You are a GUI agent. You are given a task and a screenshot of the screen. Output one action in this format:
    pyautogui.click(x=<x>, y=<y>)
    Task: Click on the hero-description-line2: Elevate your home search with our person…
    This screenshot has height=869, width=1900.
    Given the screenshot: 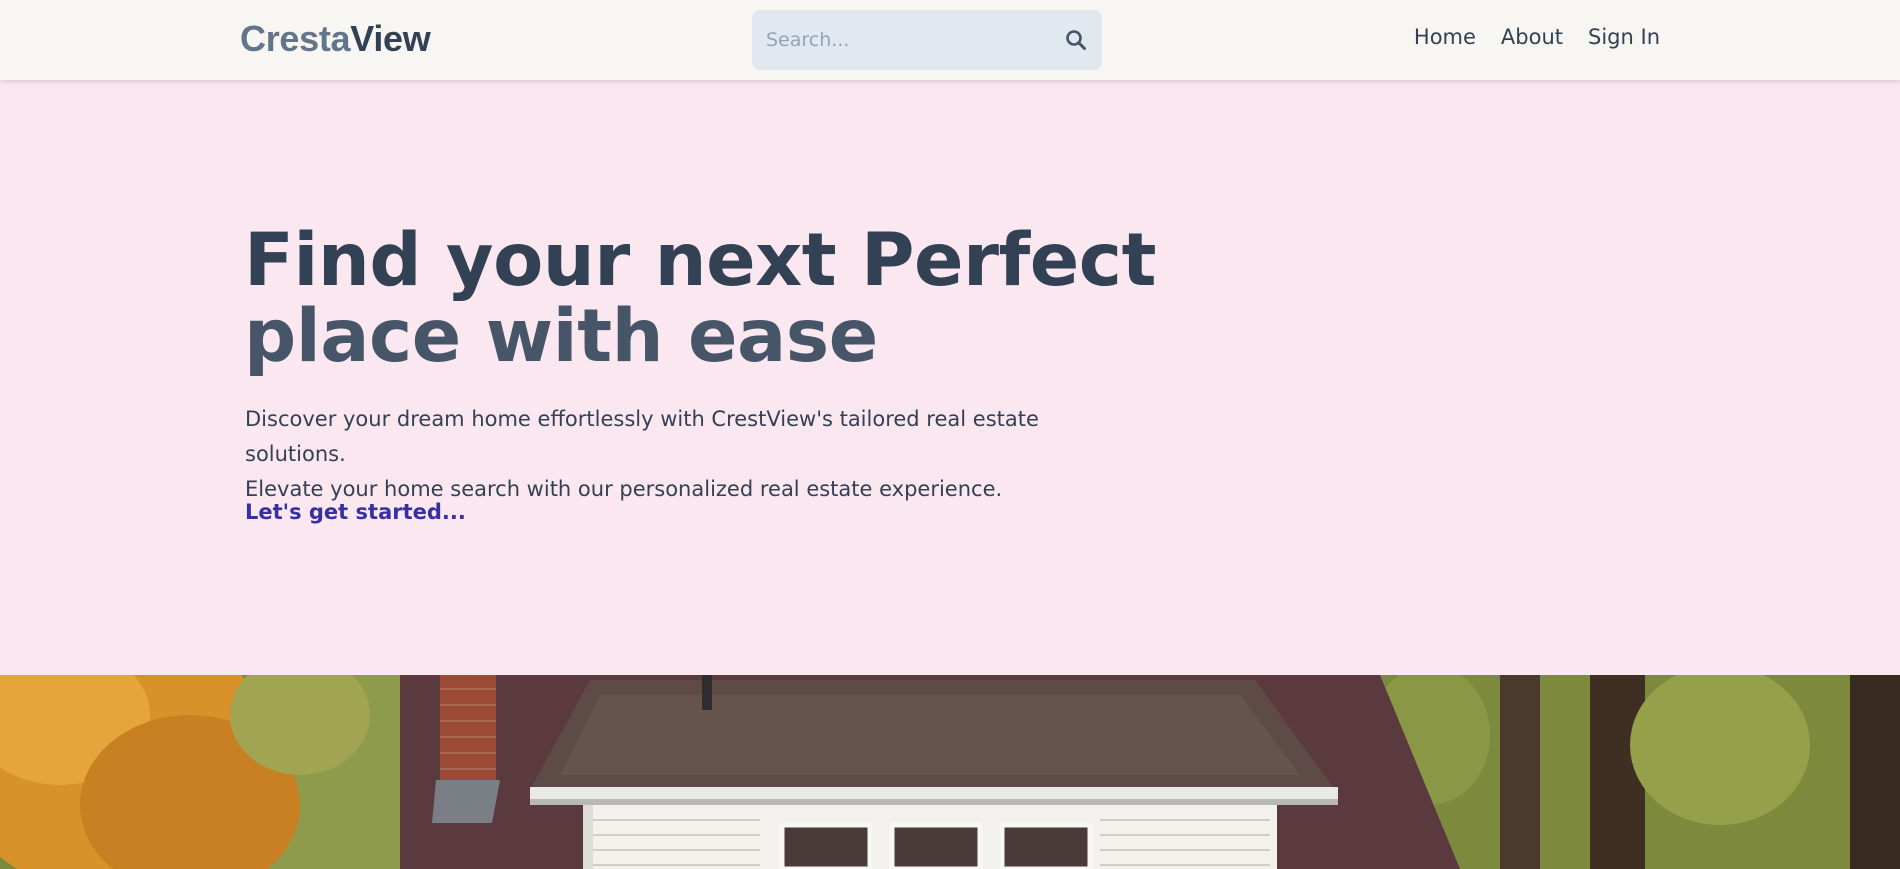 What is the action you would take?
    pyautogui.click(x=624, y=489)
    